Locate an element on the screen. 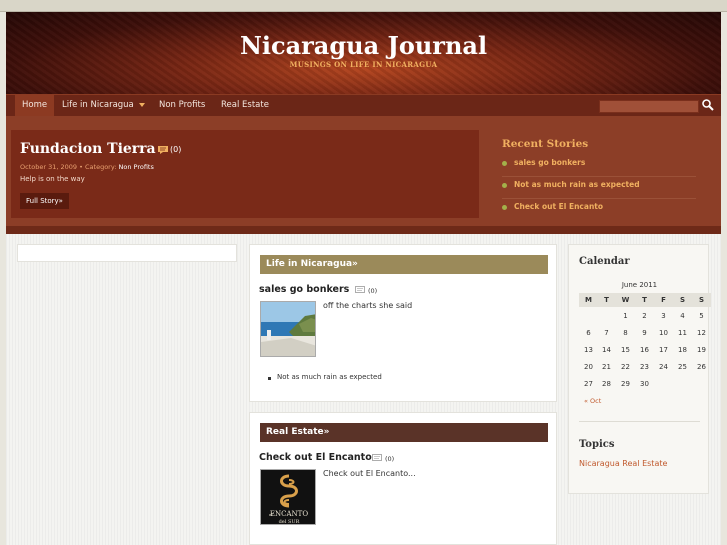  logo-suffix: del SUR is located at coordinates (289, 522).